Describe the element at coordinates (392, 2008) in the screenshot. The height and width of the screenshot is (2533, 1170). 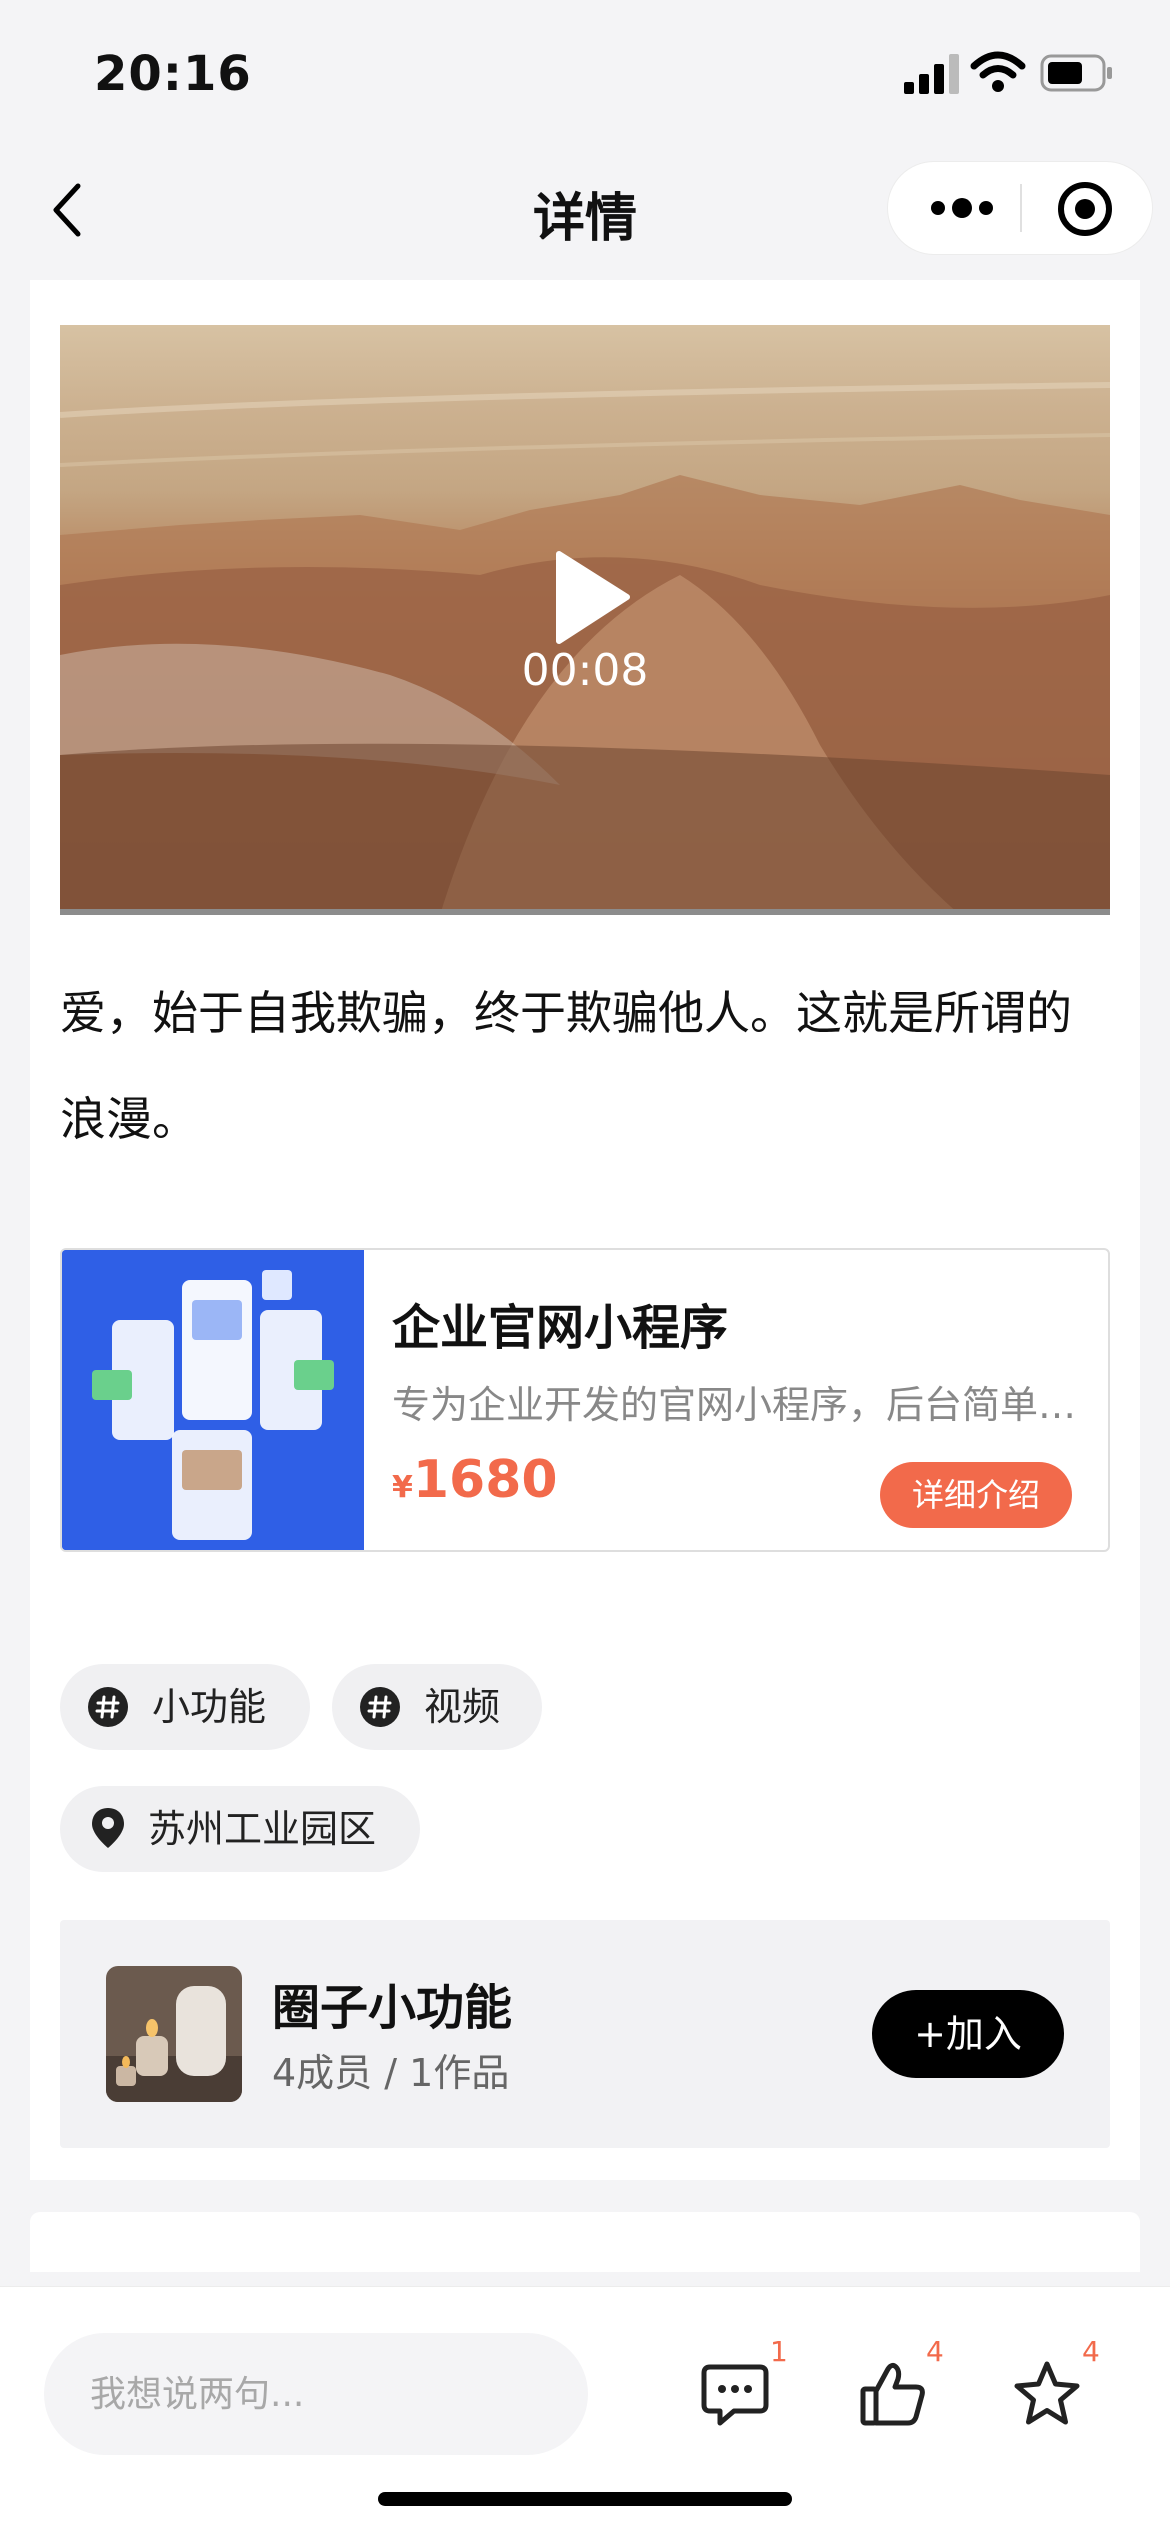
I see `circle-name: 圈子小功能` at that location.